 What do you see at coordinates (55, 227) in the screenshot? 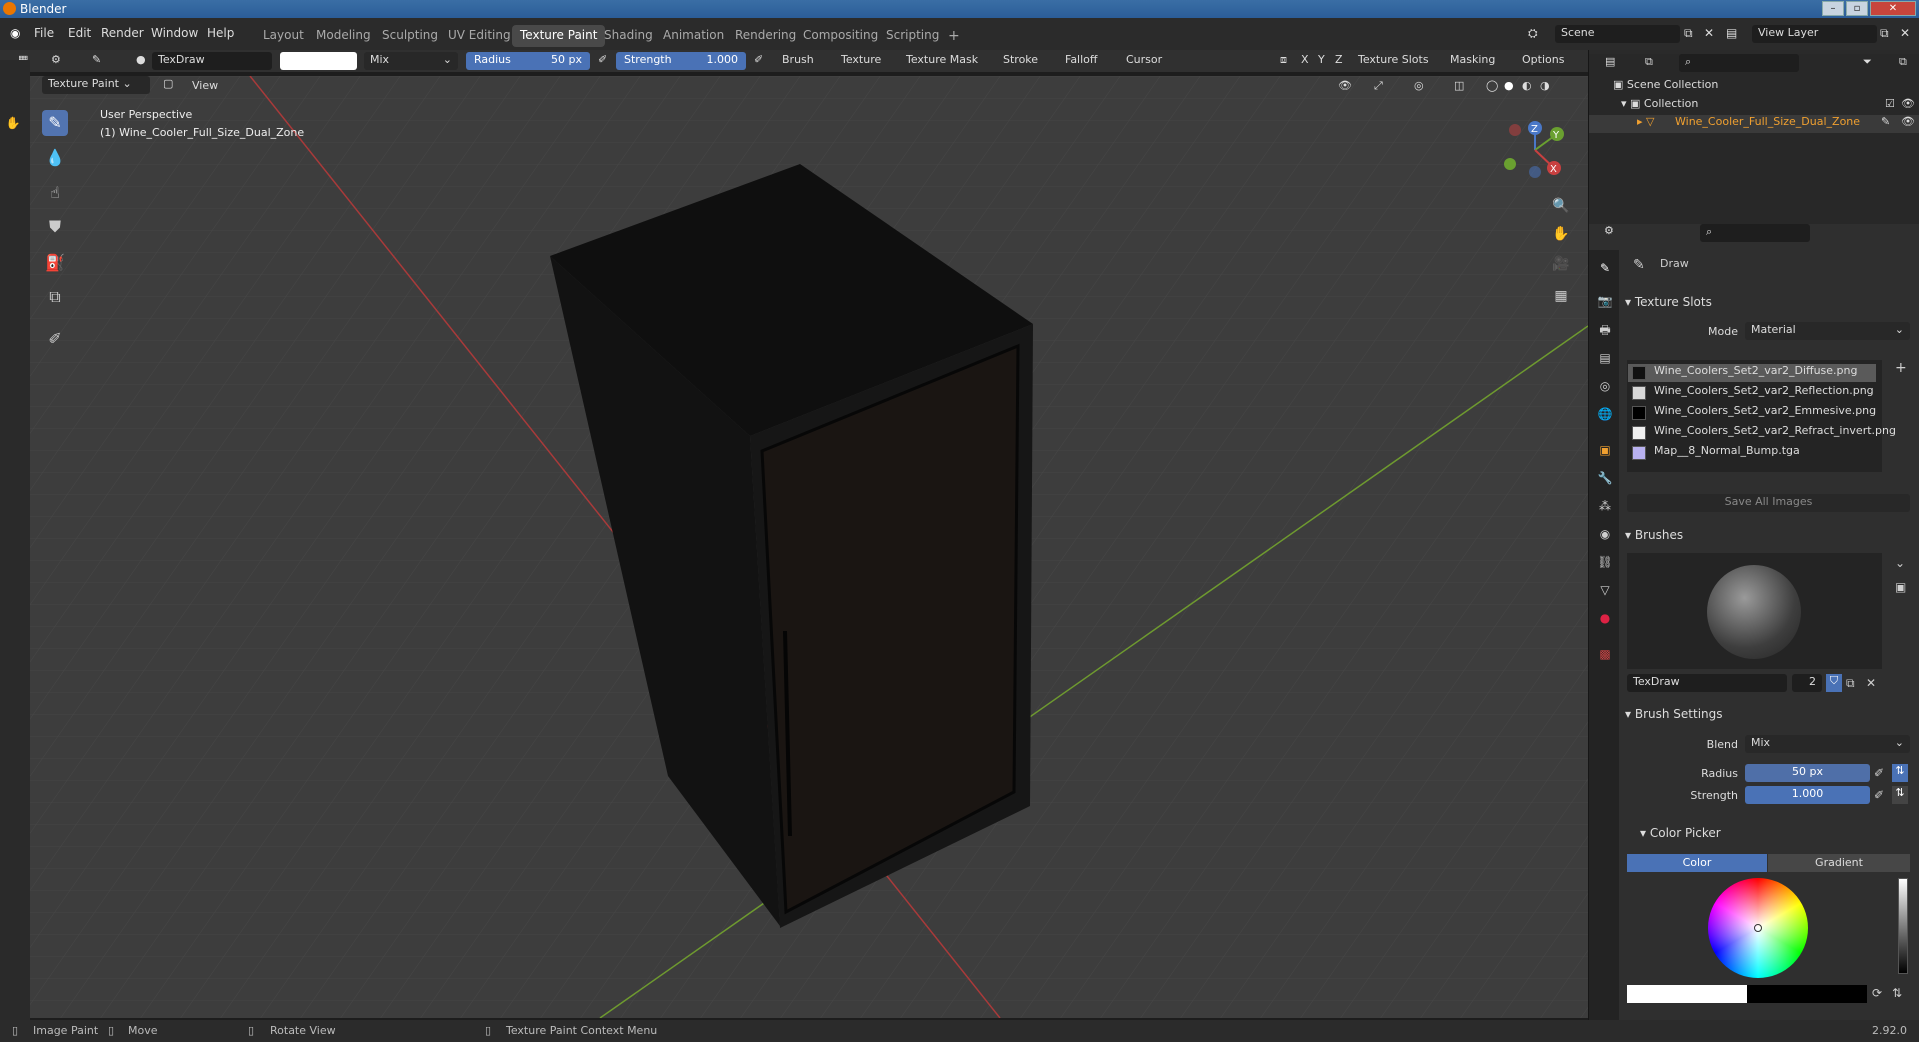
I see `clone-tool-icon: ⛊` at bounding box center [55, 227].